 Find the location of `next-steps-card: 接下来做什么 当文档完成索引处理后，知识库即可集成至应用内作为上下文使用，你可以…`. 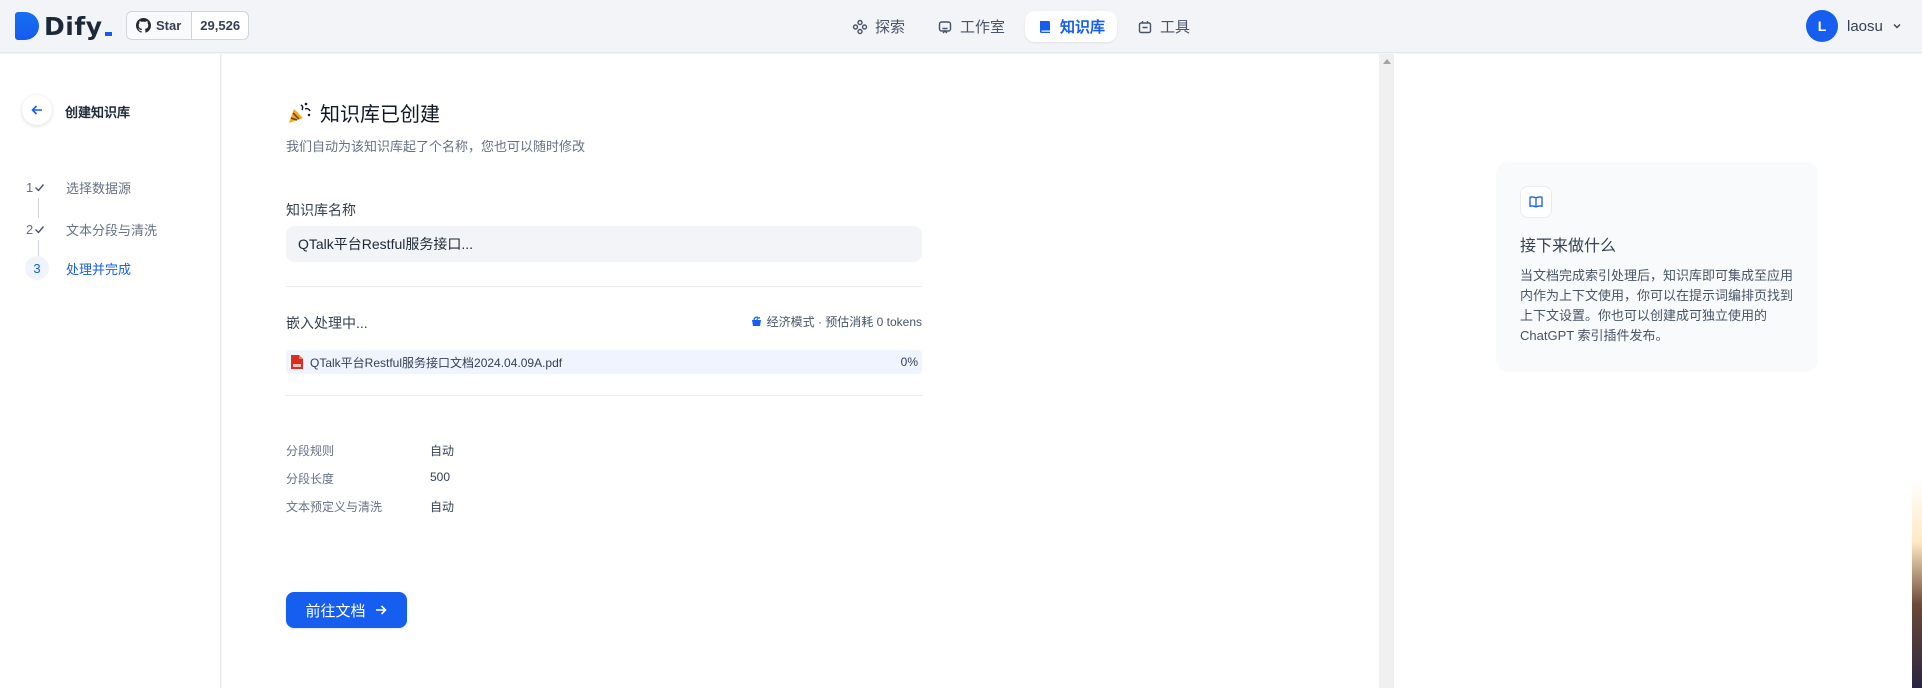

next-steps-card: 接下来做什么 当文档完成索引处理后，知识库即可集成至应用内作为上下文使用，你可以… is located at coordinates (1657, 267).